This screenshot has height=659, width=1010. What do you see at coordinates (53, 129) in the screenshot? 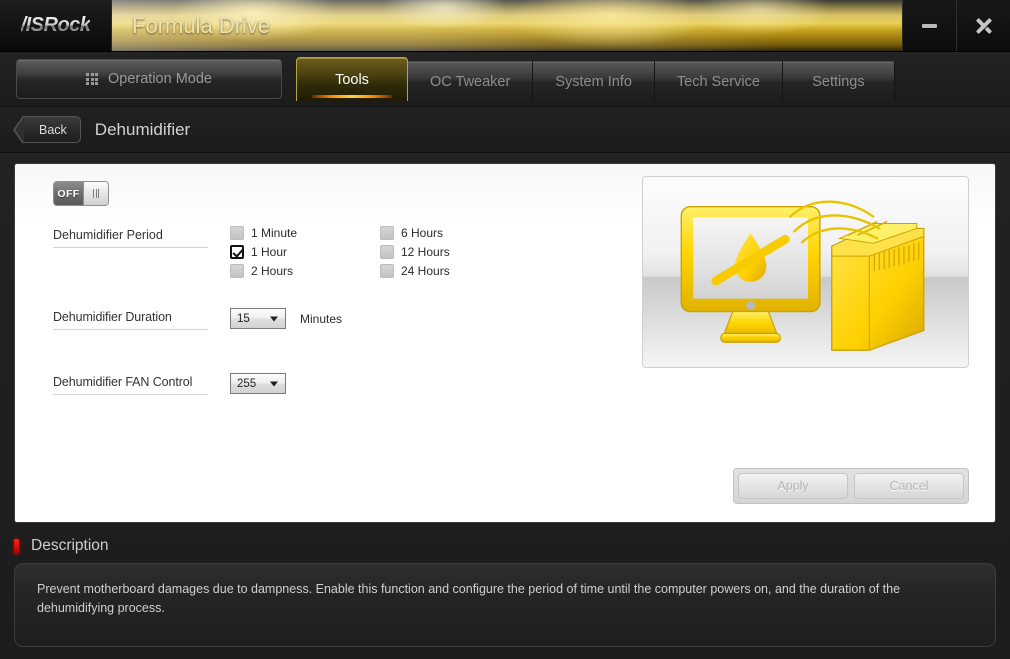
I see `back-button-label: Back` at bounding box center [53, 129].